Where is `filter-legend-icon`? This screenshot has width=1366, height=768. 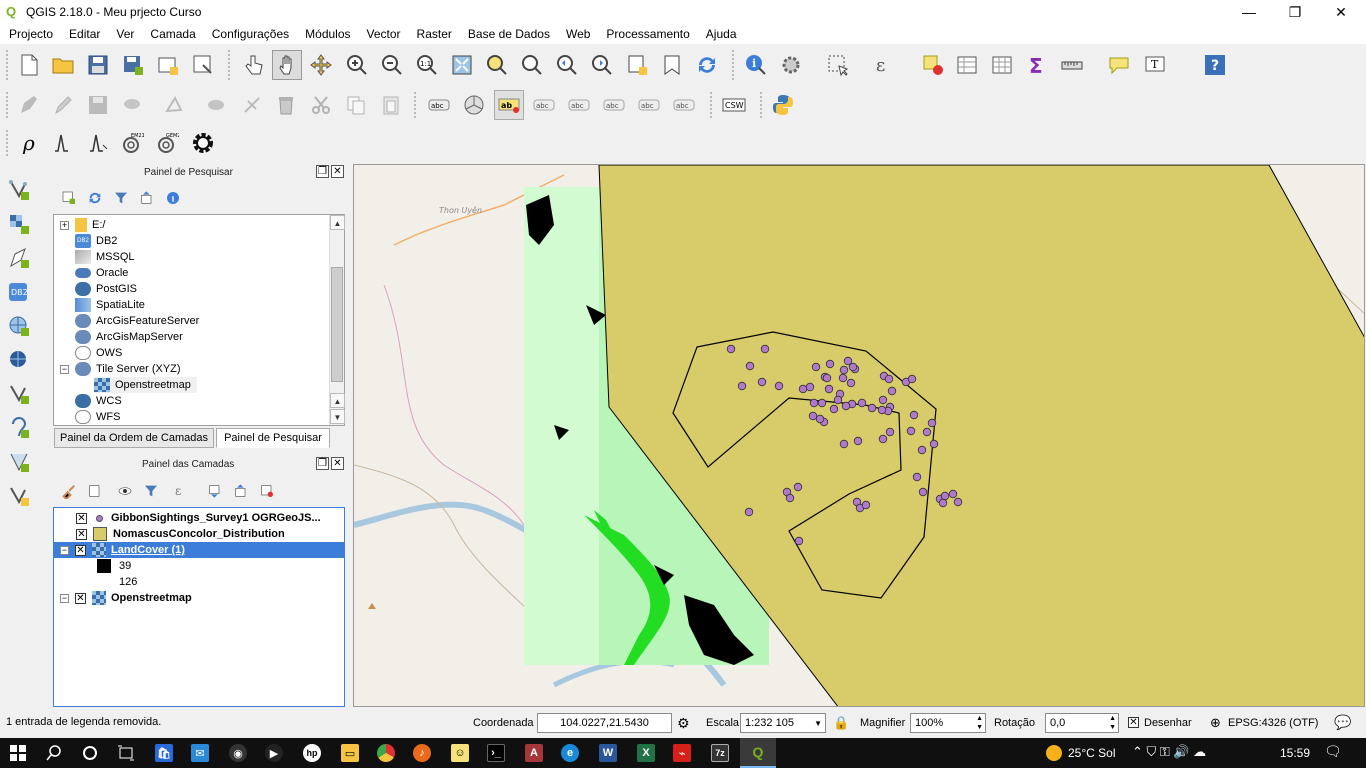 filter-legend-icon is located at coordinates (151, 491).